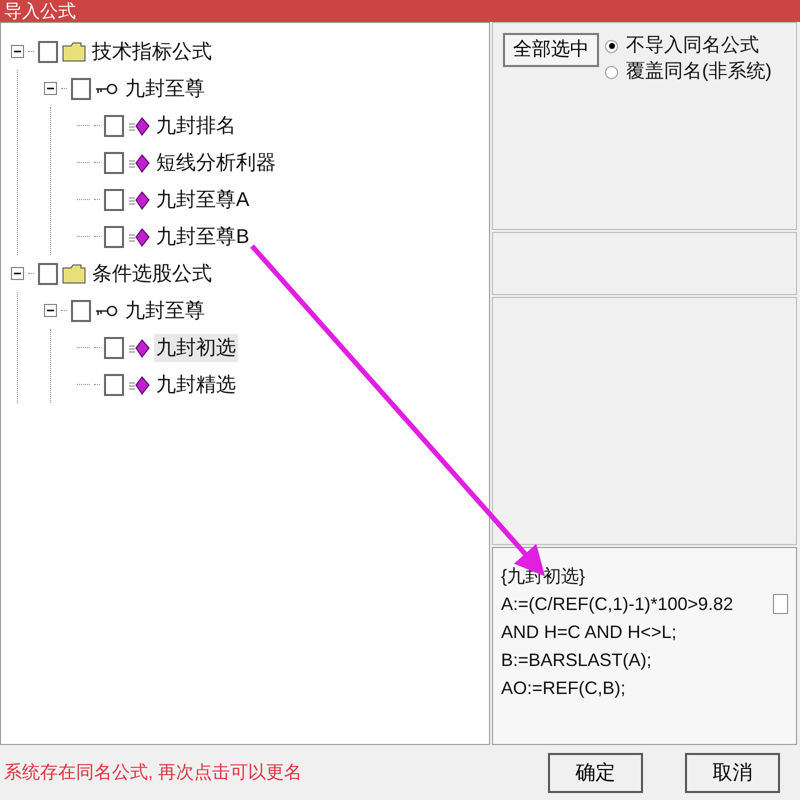 This screenshot has width=800, height=800. What do you see at coordinates (203, 200) in the screenshot?
I see `tree-item: 九封至尊A` at bounding box center [203, 200].